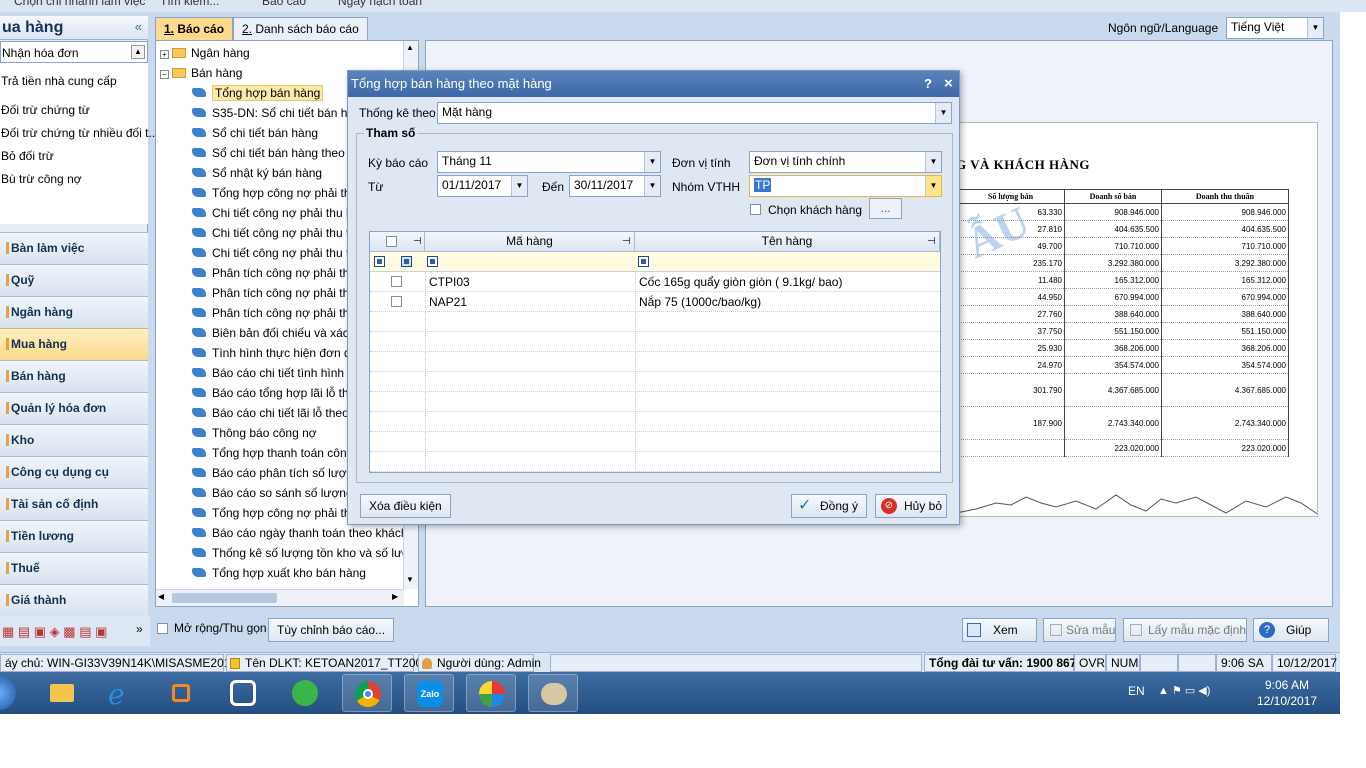 The width and height of the screenshot is (1366, 768). What do you see at coordinates (694, 113) in the screenshot?
I see `thong-ke-select: Mặt hàng ▼` at bounding box center [694, 113].